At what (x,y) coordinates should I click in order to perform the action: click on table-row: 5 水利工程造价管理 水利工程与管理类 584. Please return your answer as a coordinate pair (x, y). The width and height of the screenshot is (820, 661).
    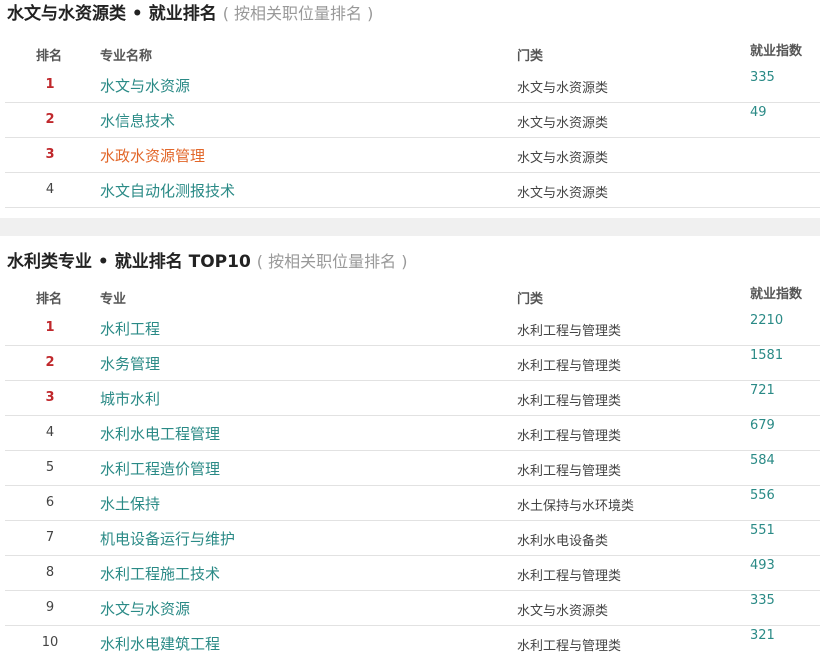
    Looking at the image, I should click on (412, 468).